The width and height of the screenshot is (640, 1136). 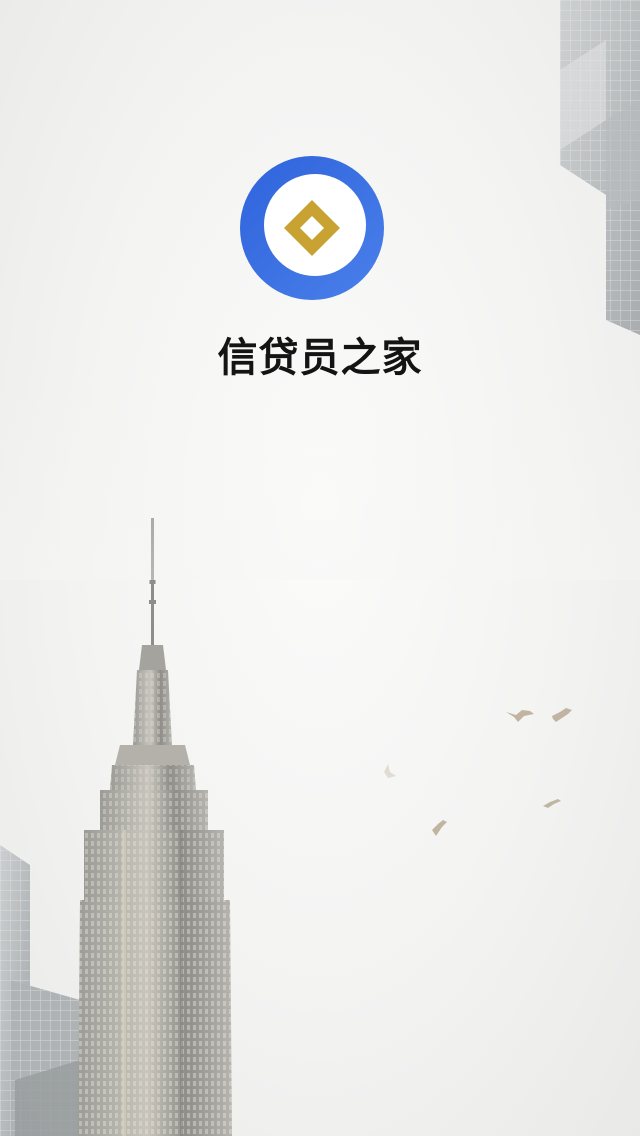 What do you see at coordinates (320, 358) in the screenshot?
I see `app-title: 信贷员之家` at bounding box center [320, 358].